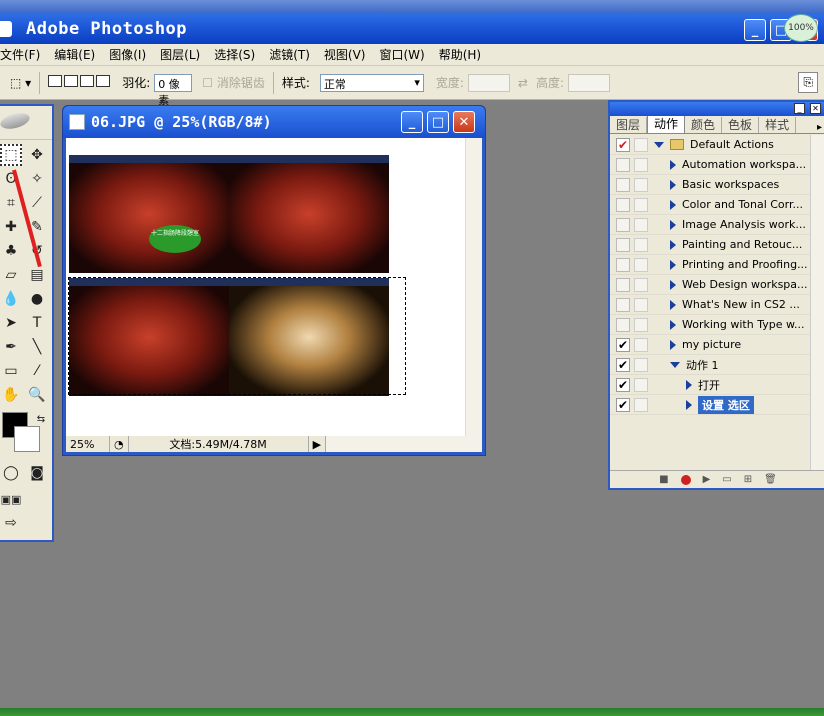  I want to click on style-select: 正常 ▾, so click(371, 82).